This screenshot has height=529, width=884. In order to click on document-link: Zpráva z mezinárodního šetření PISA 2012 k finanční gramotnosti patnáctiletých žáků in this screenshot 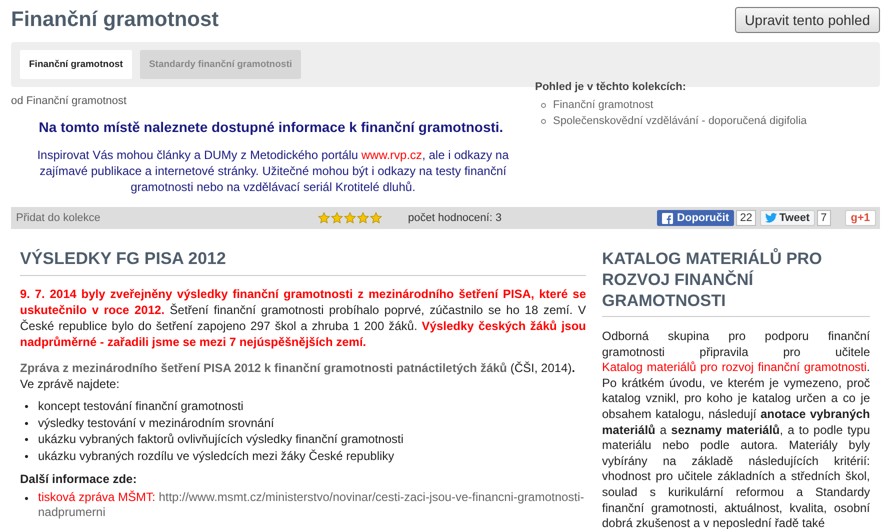, I will do `click(264, 368)`.